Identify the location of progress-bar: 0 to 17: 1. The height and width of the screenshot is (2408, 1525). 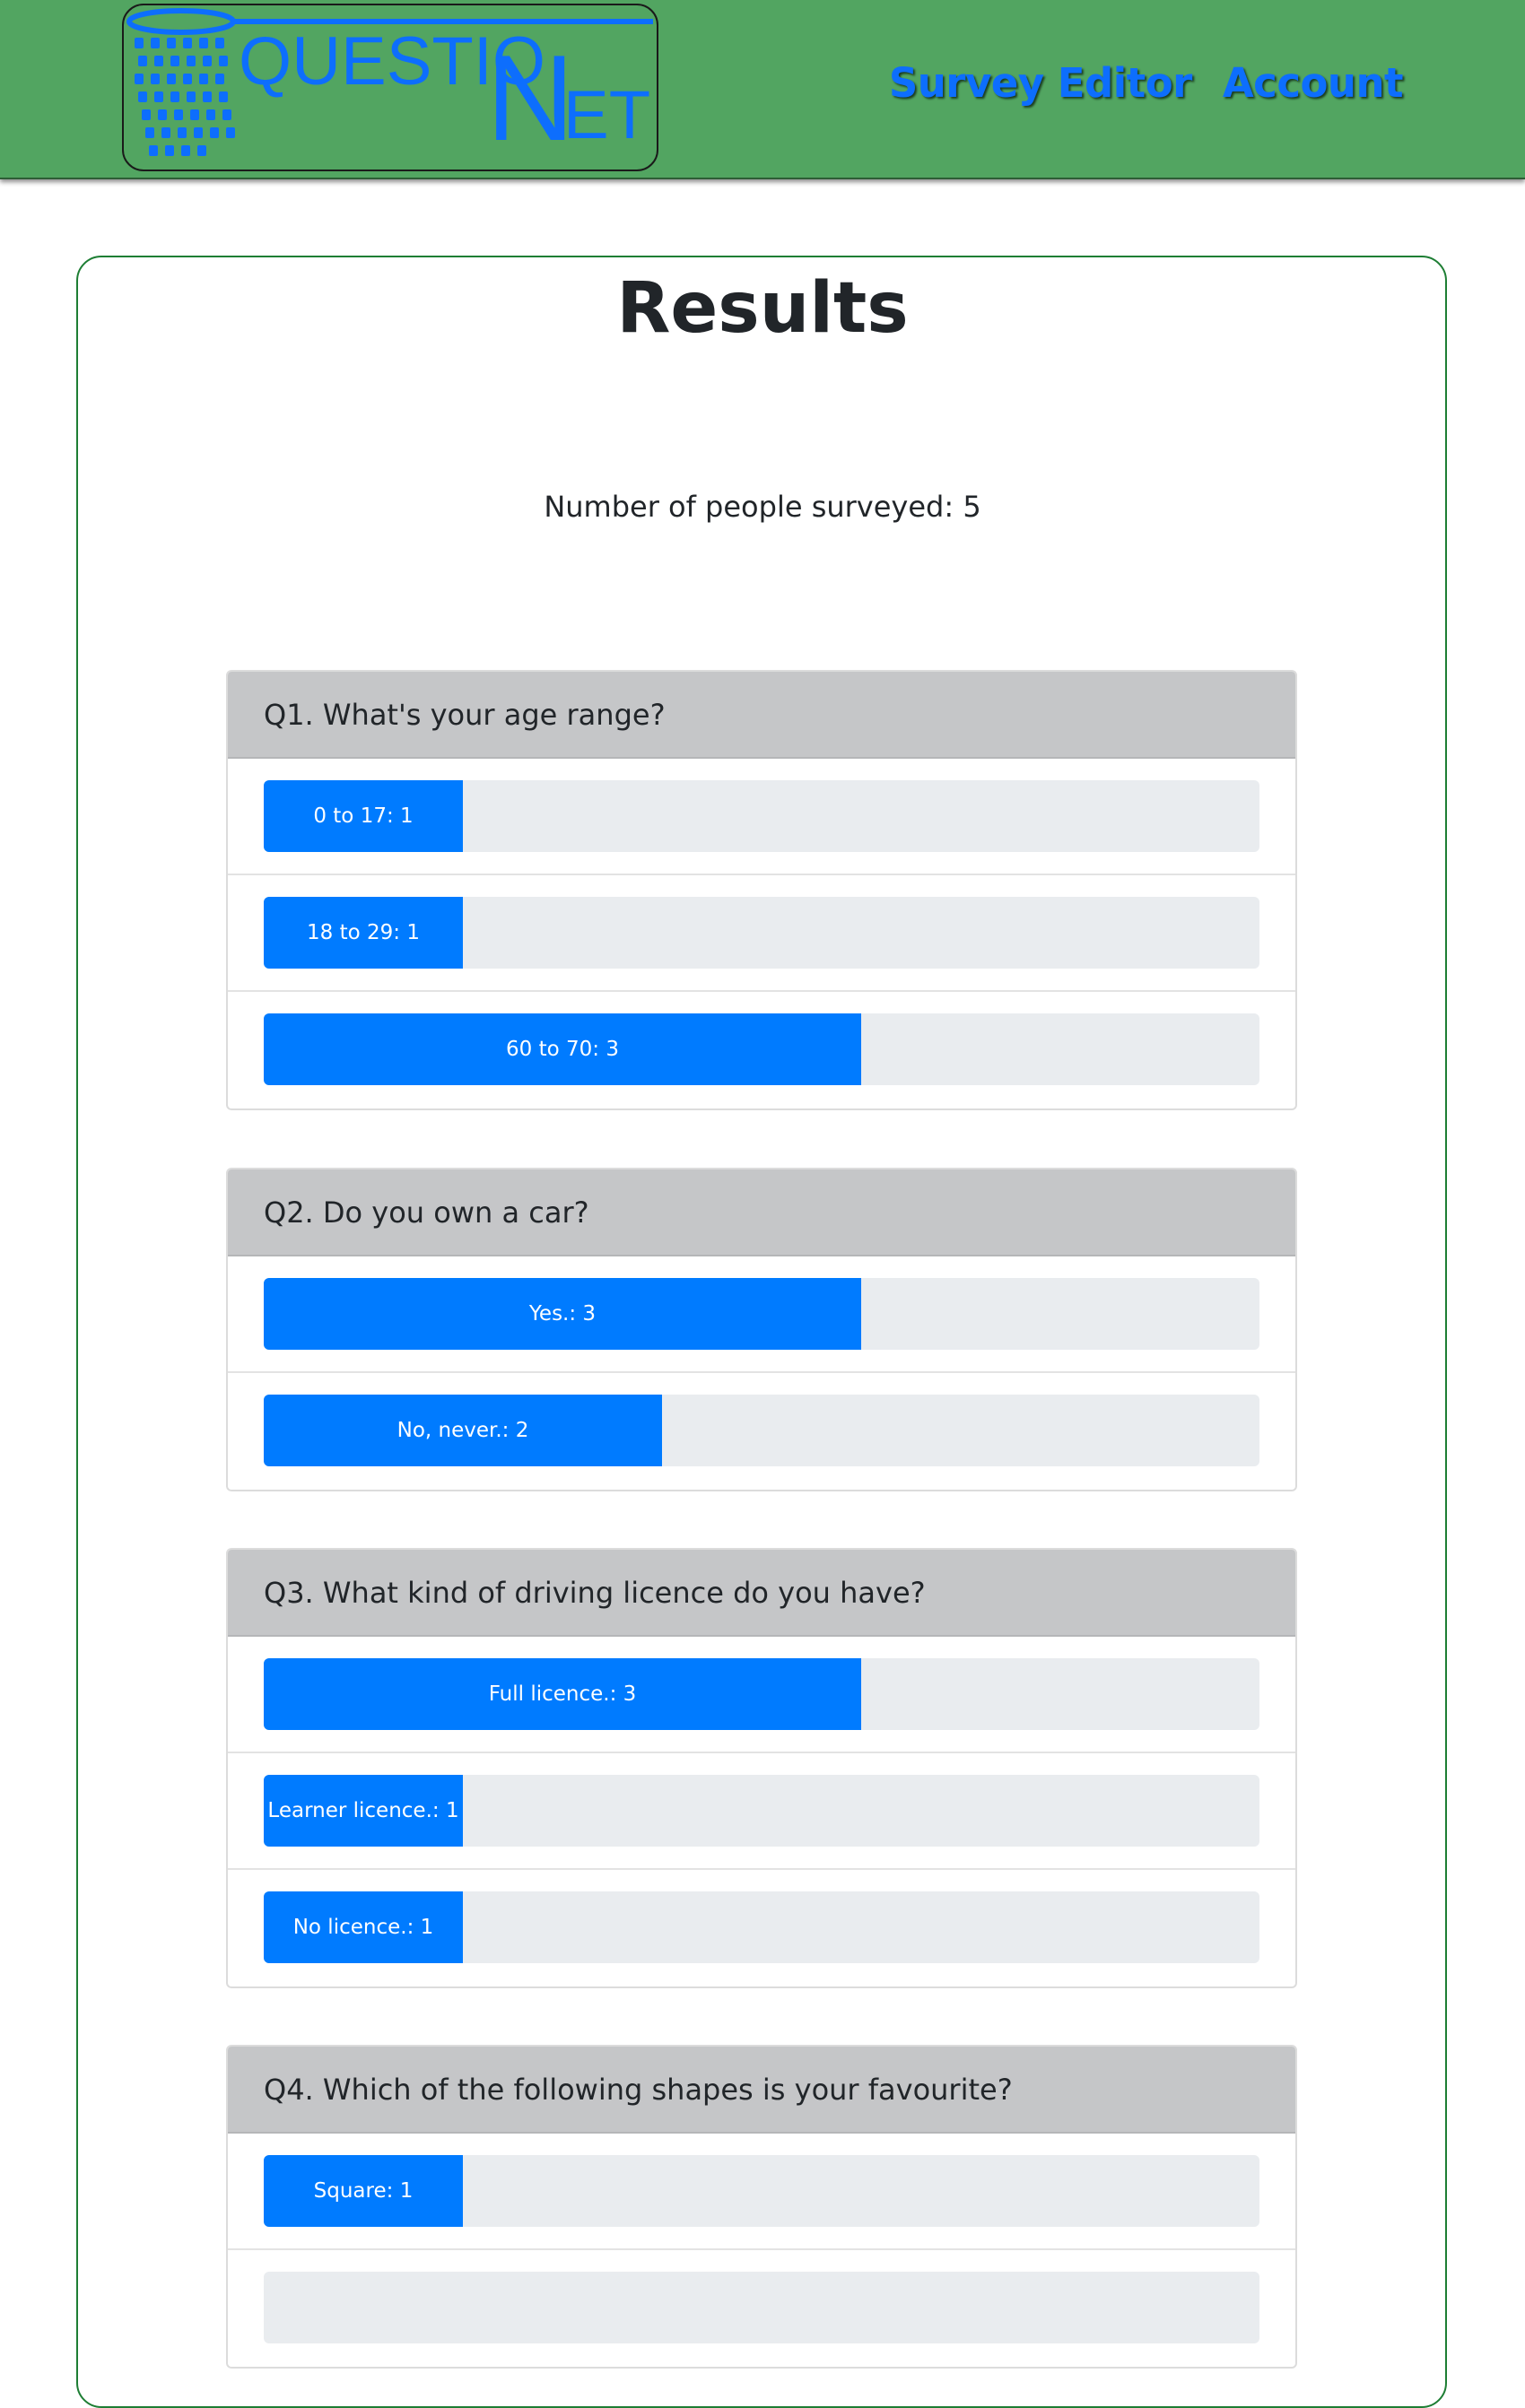
(363, 816).